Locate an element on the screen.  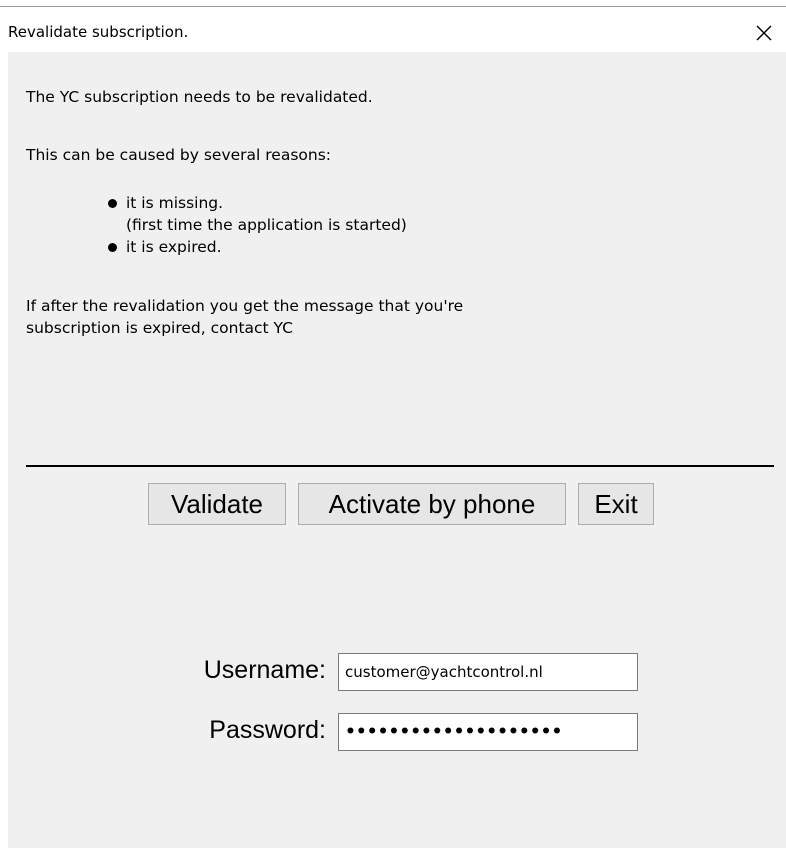
activate-by-phone-button: Activate by phone is located at coordinates (432, 504).